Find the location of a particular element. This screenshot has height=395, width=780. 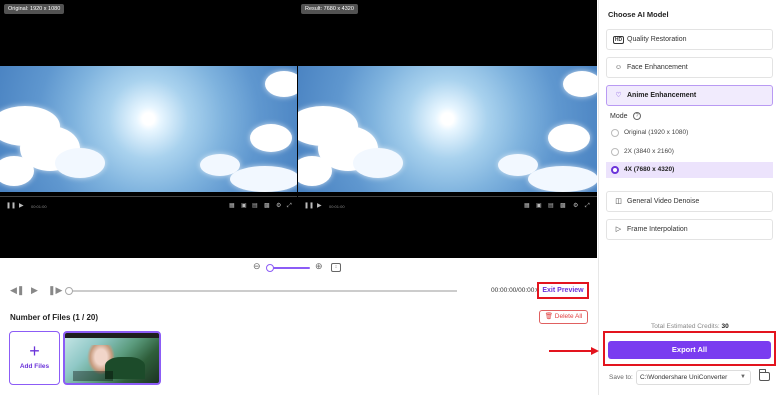

save-to-label: Save to: is located at coordinates (621, 377).